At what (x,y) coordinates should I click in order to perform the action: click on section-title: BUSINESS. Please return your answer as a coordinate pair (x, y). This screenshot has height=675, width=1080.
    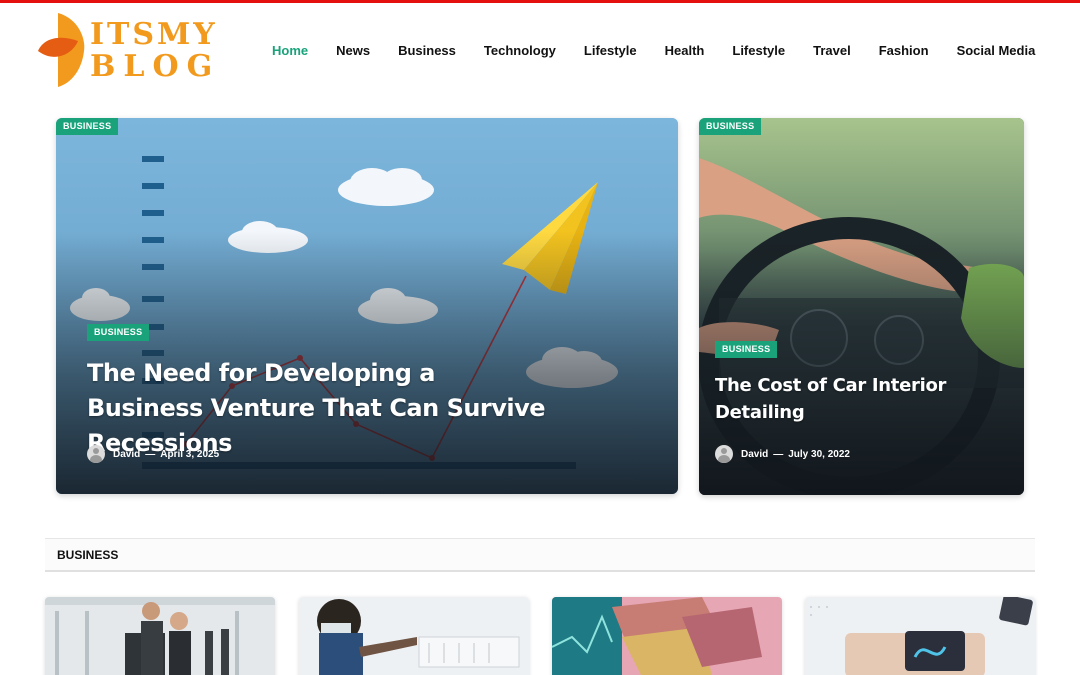
    Looking at the image, I should click on (87, 555).